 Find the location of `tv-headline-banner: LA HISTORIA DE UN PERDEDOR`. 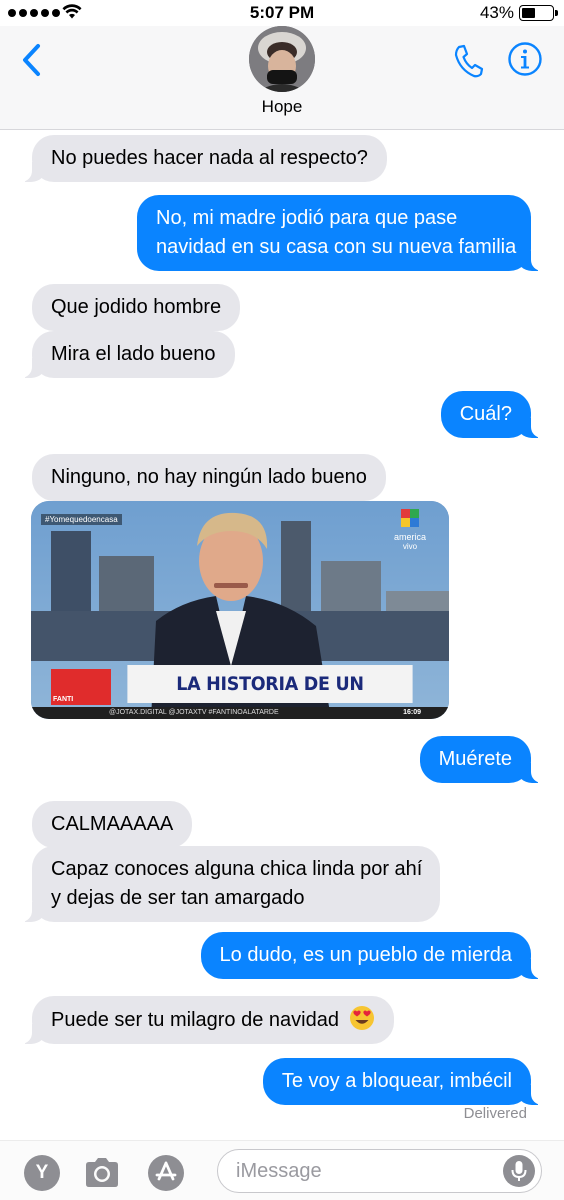

tv-headline-banner: LA HISTORIA DE UN PERDEDOR is located at coordinates (270, 692).